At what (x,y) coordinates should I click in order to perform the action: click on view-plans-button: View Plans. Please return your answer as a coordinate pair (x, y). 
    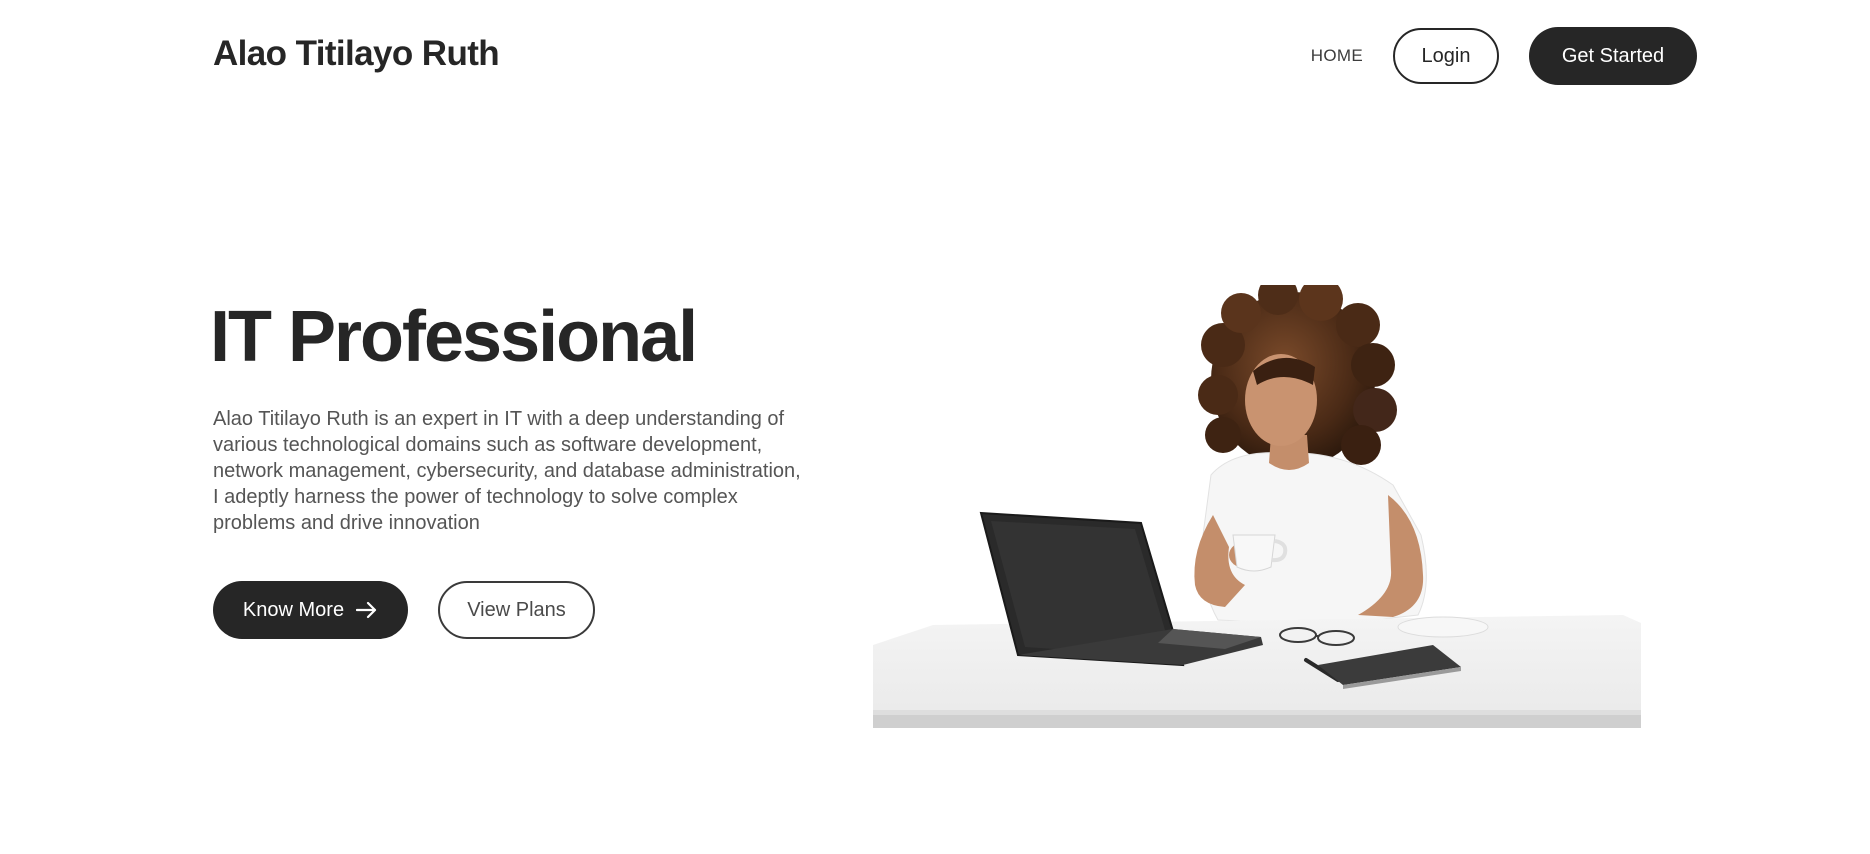
    Looking at the image, I should click on (516, 610).